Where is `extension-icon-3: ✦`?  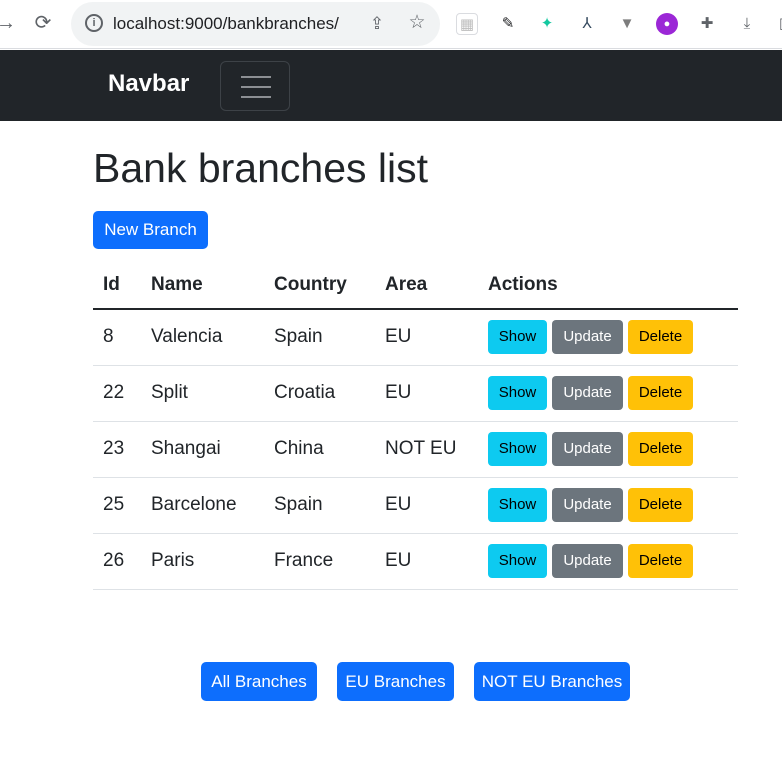
extension-icon-3: ✦ is located at coordinates (547, 24).